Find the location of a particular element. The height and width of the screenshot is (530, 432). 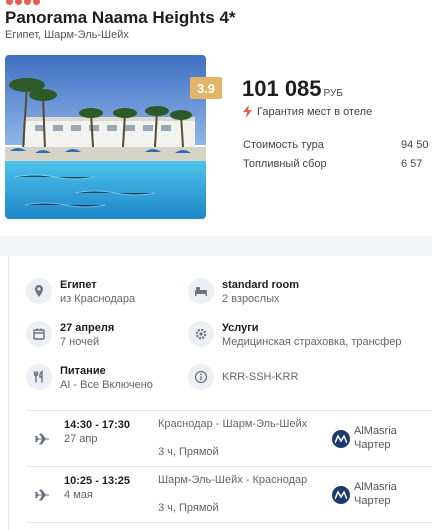

price-value: 101 085 is located at coordinates (282, 88).